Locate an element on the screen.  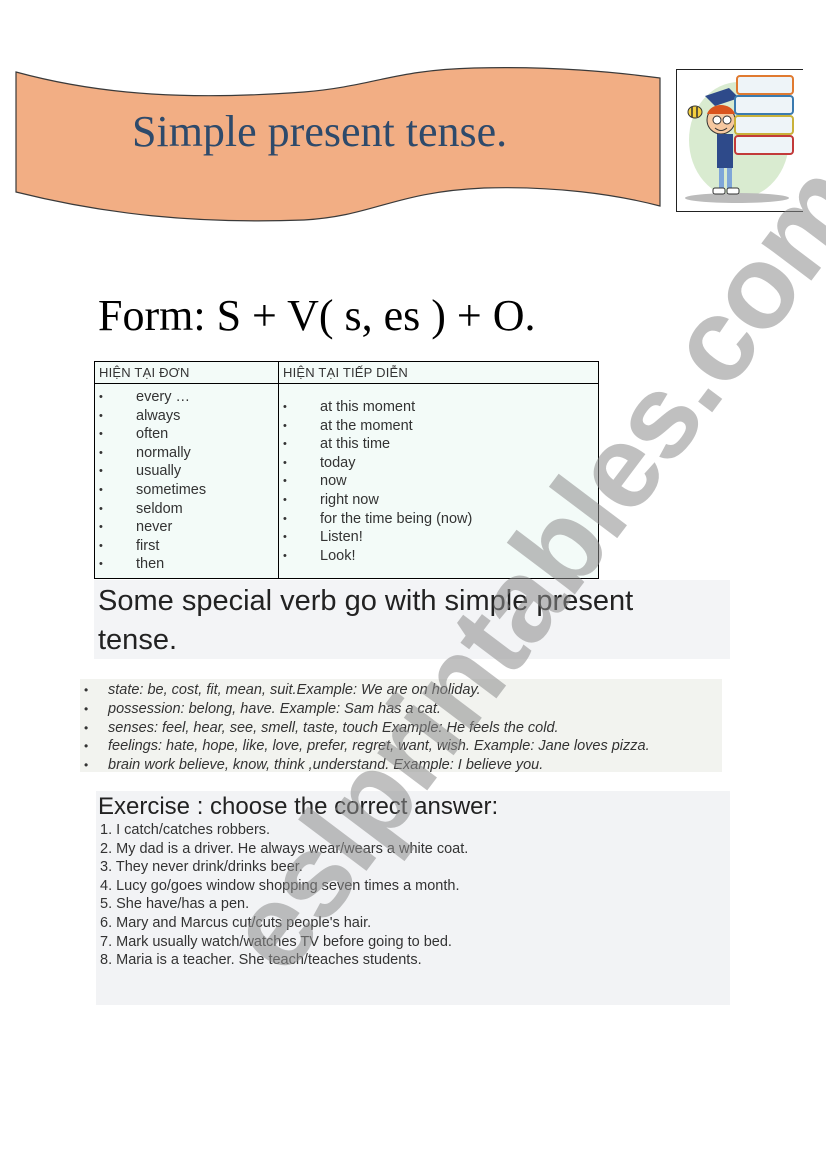
list-item: • often is located at coordinates (134, 434).